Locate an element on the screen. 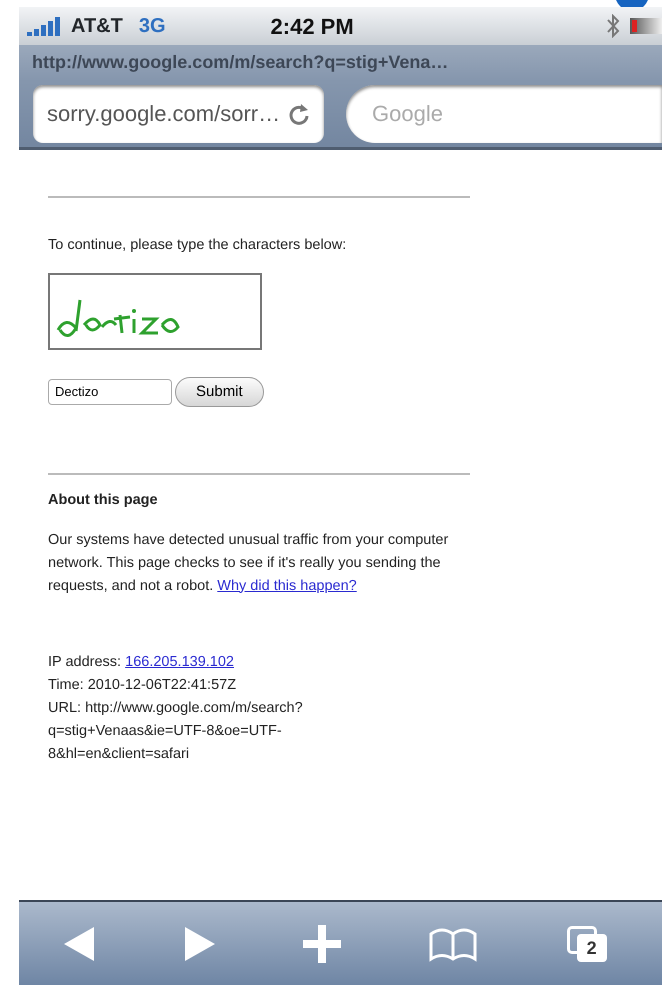 The image size is (662, 985). captcha-input: Dectizo is located at coordinates (110, 391).